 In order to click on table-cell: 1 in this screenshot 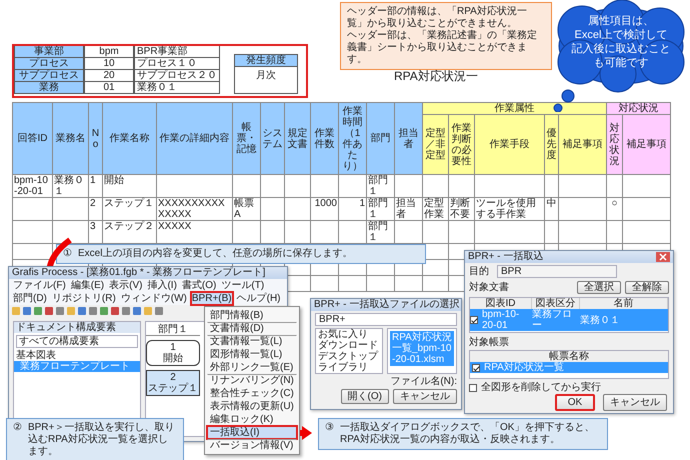, I will do `click(95, 186)`.